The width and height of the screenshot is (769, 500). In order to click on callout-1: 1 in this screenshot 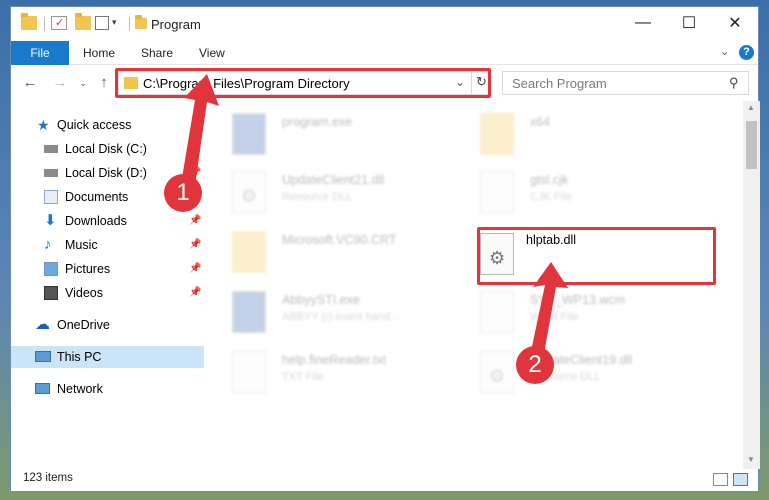, I will do `click(183, 193)`.